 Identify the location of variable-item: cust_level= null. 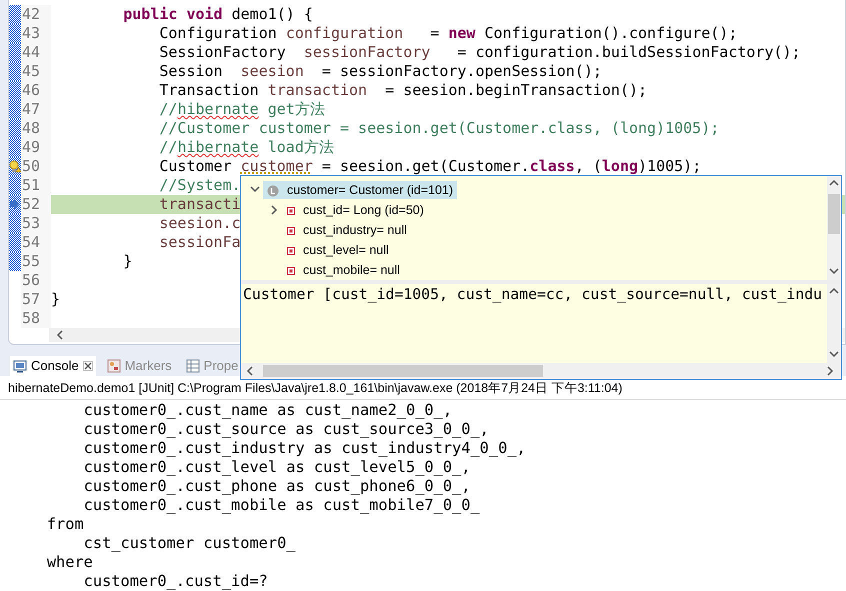
(338, 250).